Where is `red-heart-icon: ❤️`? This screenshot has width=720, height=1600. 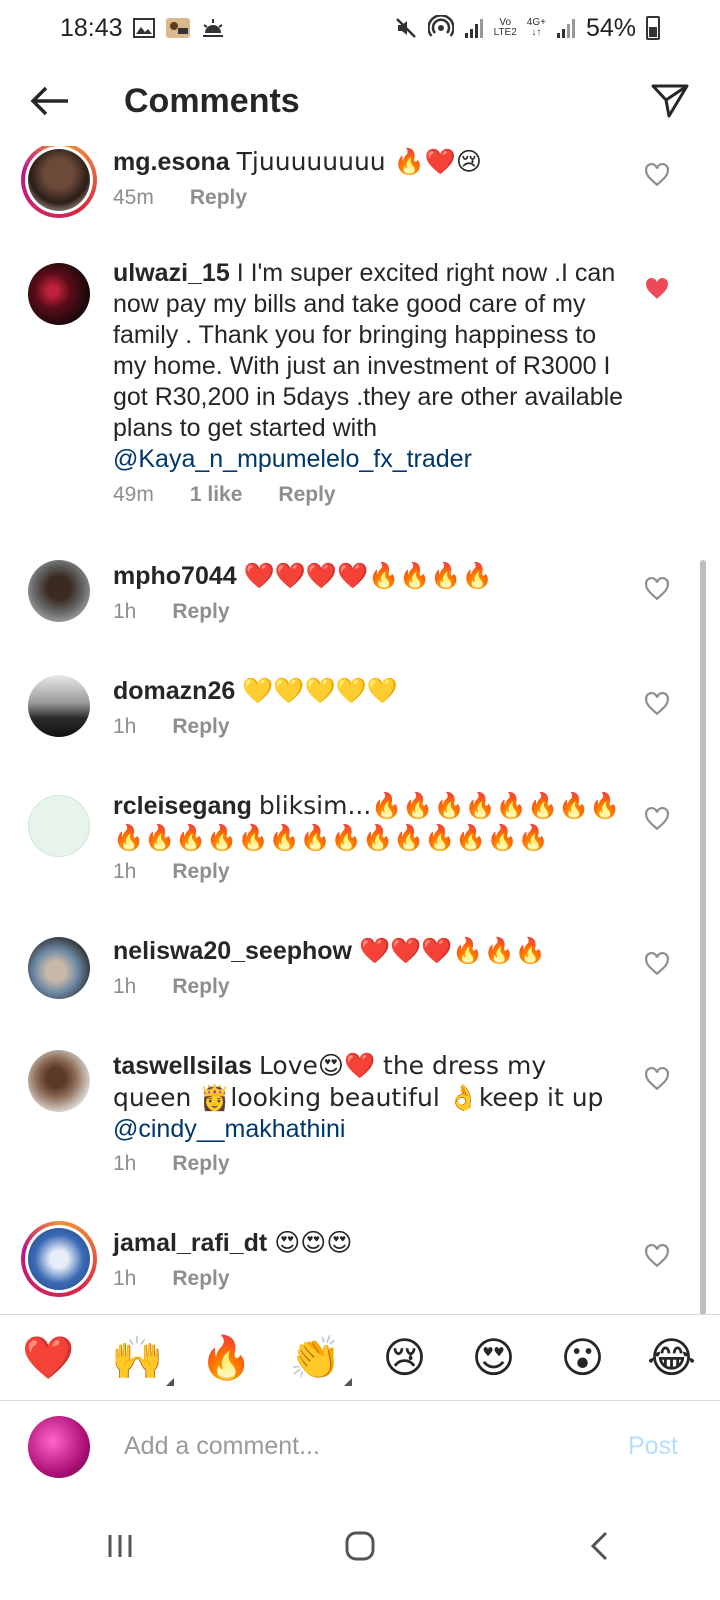
red-heart-icon: ❤️ is located at coordinates (48, 1357).